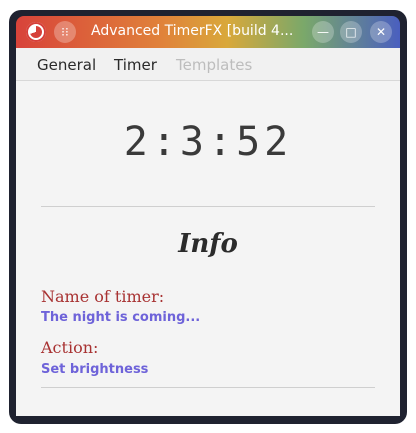 The image size is (416, 433). I want to click on timer-display: 2:3:52, so click(208, 142).